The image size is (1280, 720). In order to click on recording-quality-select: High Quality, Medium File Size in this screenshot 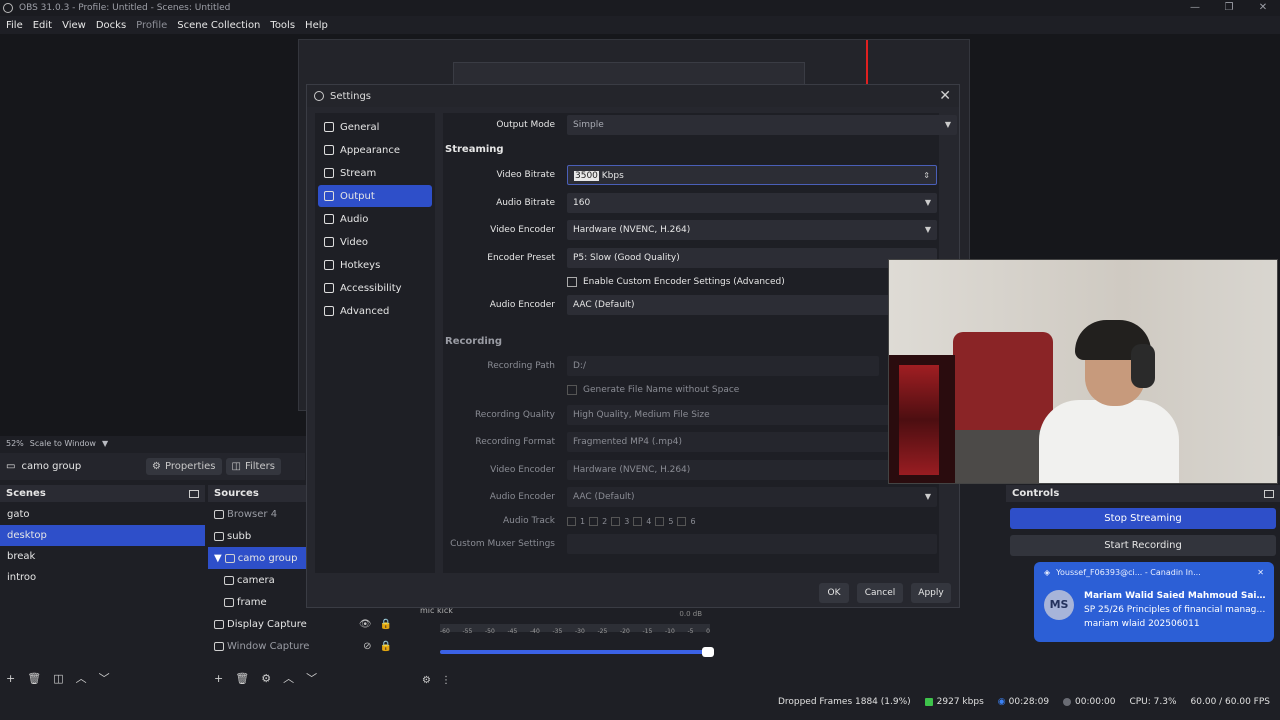, I will do `click(752, 415)`.